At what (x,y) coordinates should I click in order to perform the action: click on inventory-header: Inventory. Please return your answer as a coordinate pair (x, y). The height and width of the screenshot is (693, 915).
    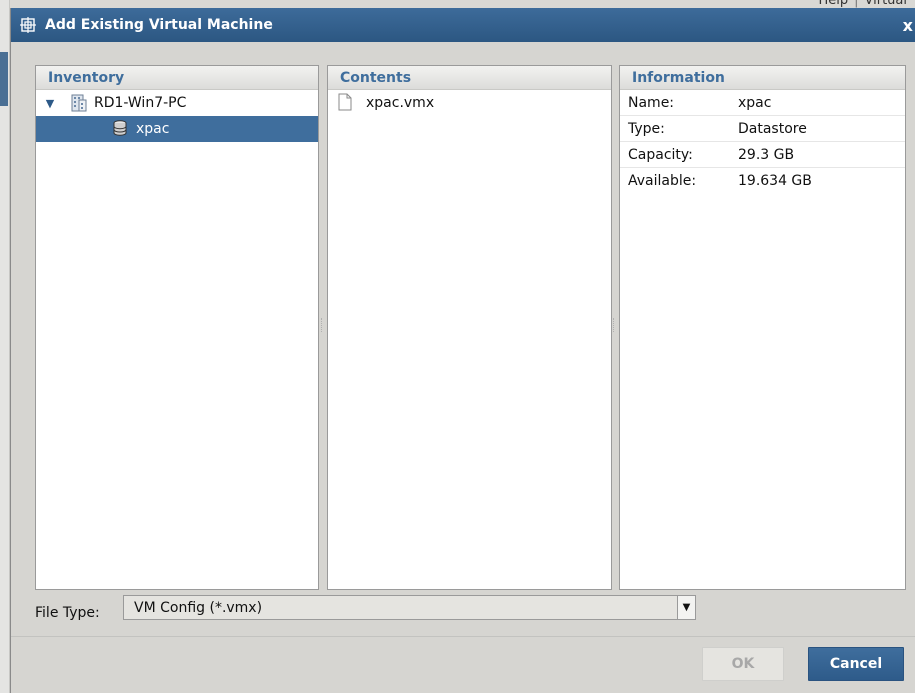
    Looking at the image, I should click on (177, 78).